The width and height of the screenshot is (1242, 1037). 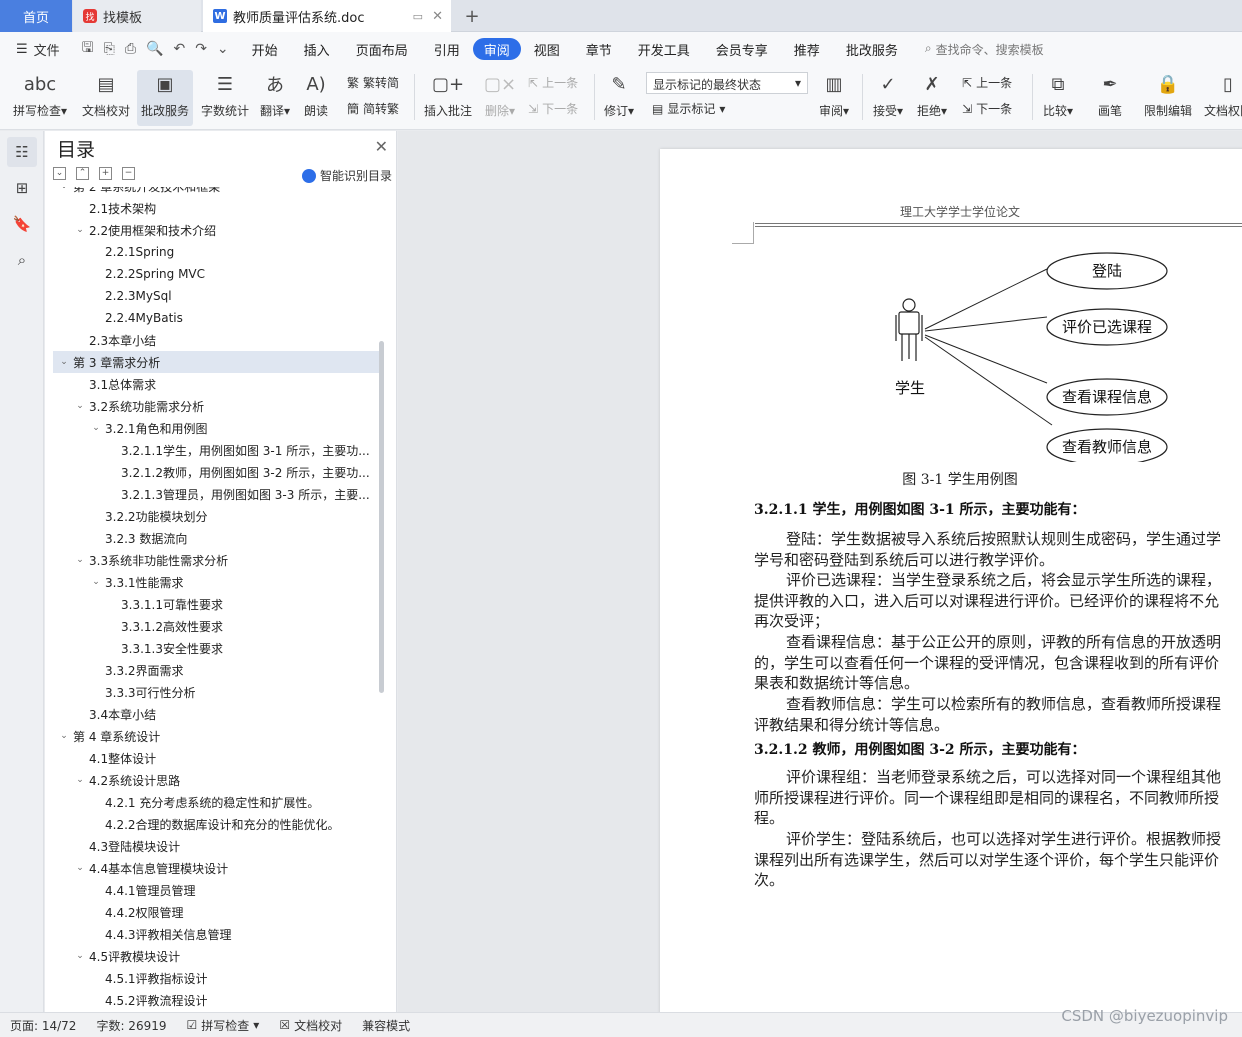 I want to click on smart-toc-button: 智能识别目录, so click(x=346, y=175).